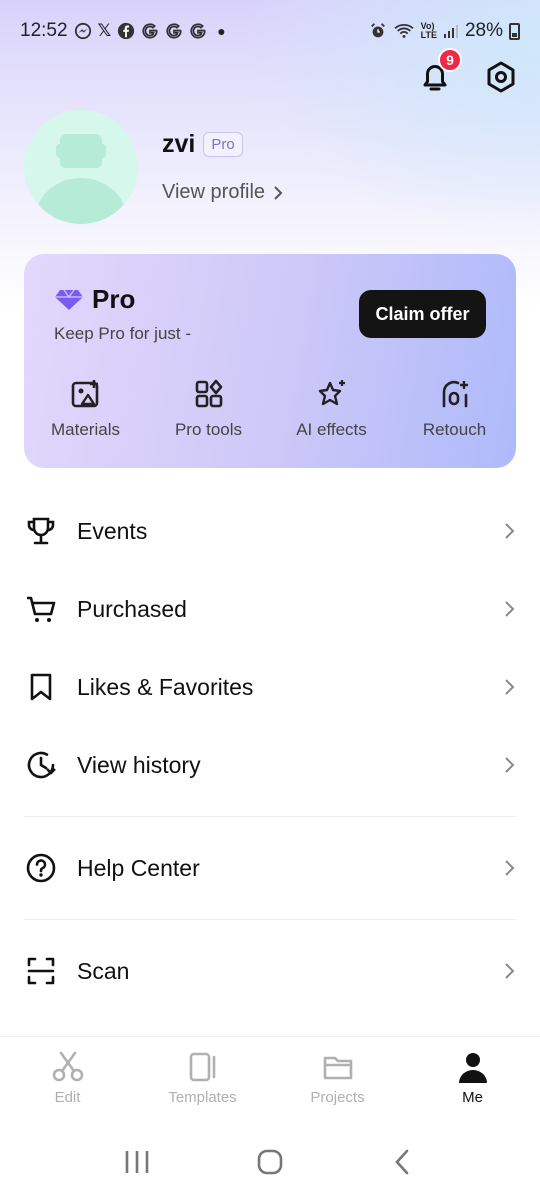 This screenshot has width=540, height=1199. I want to click on alarm-icon, so click(377, 30).